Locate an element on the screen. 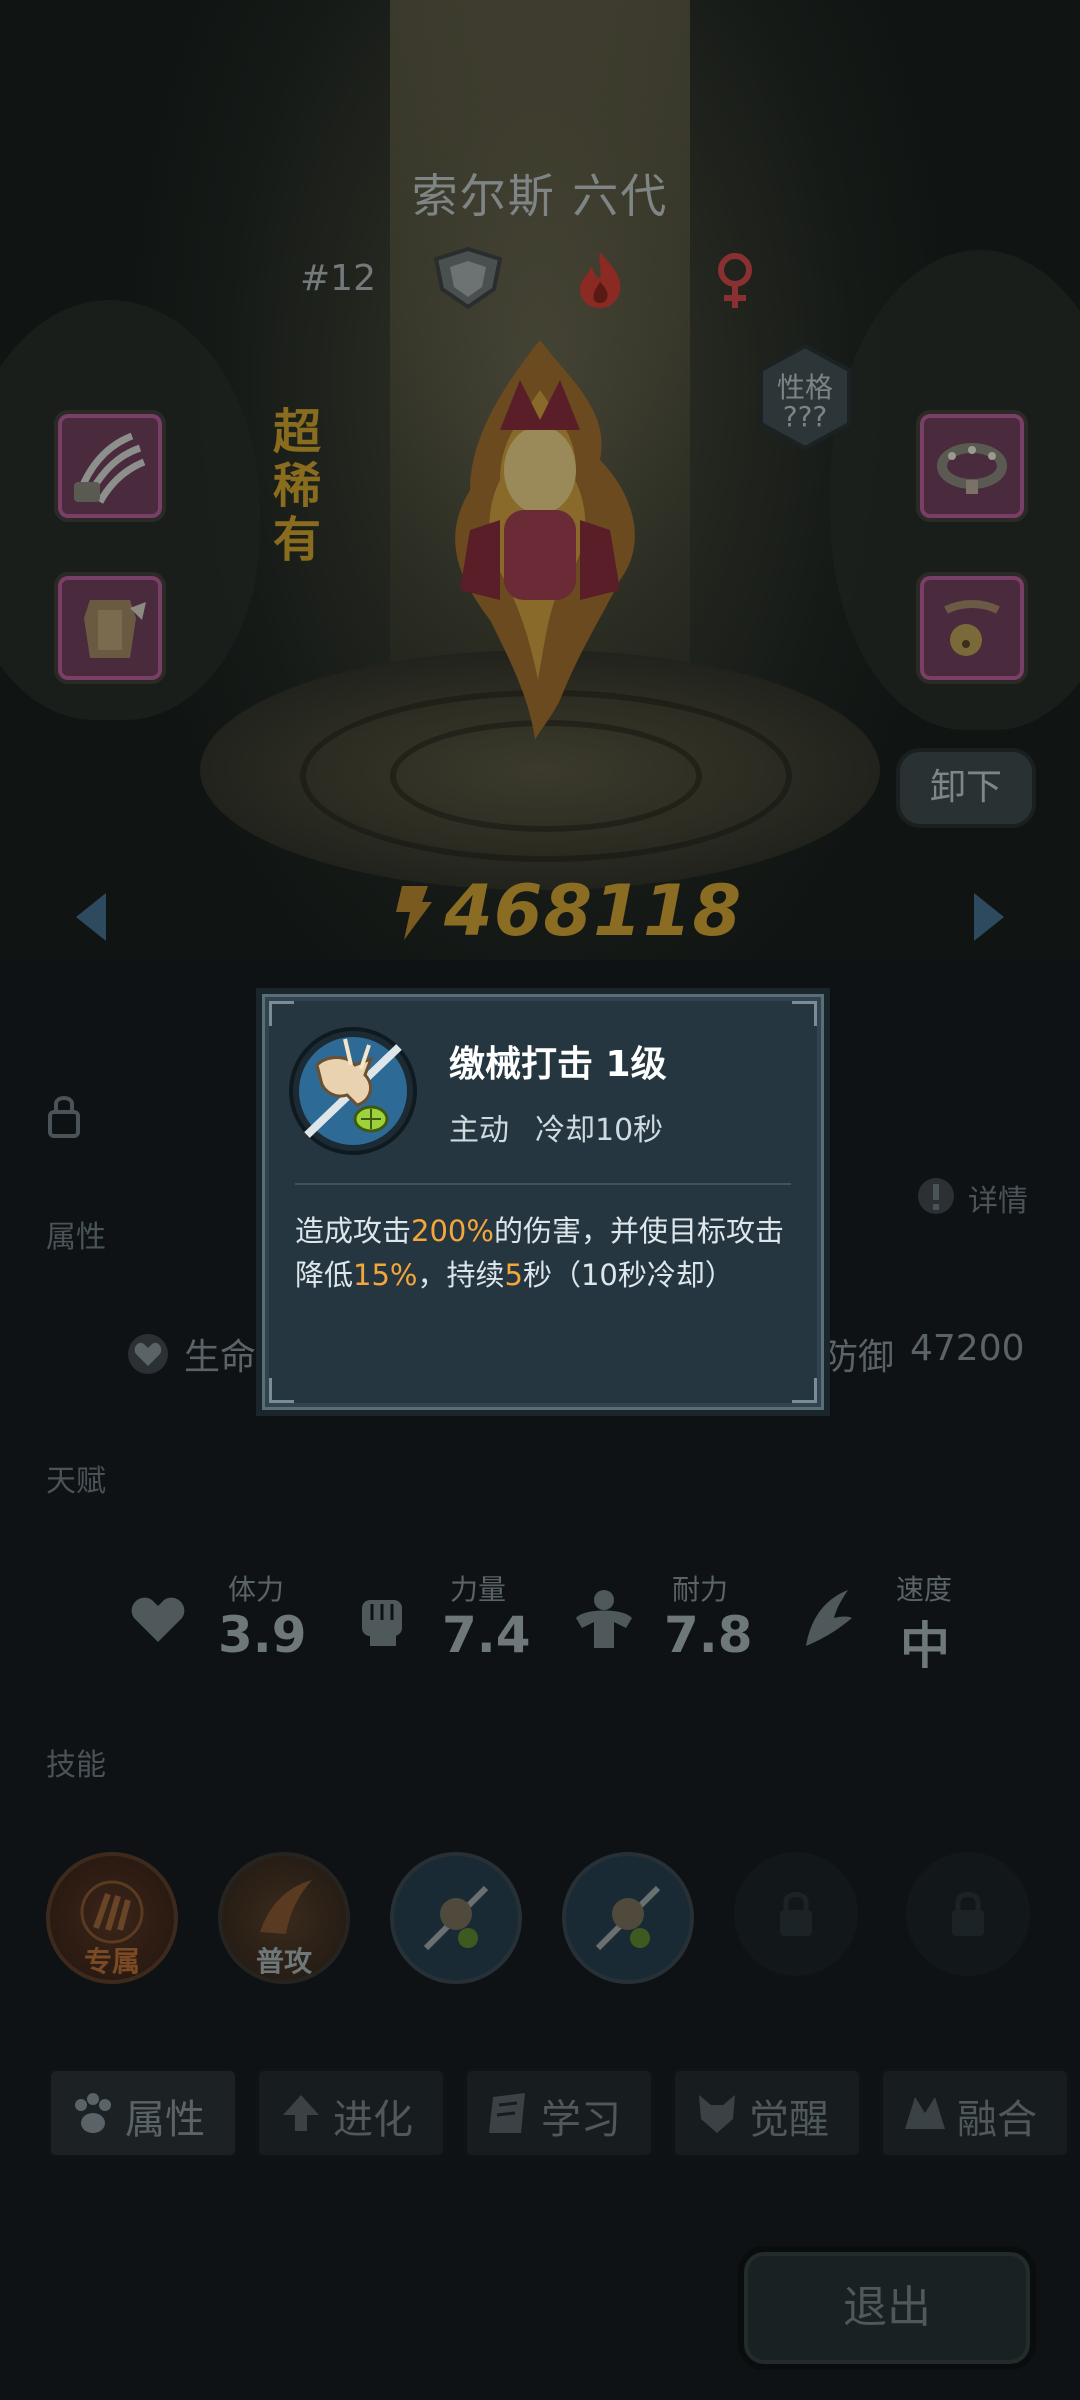  hp-label: 生命 is located at coordinates (220, 1357).